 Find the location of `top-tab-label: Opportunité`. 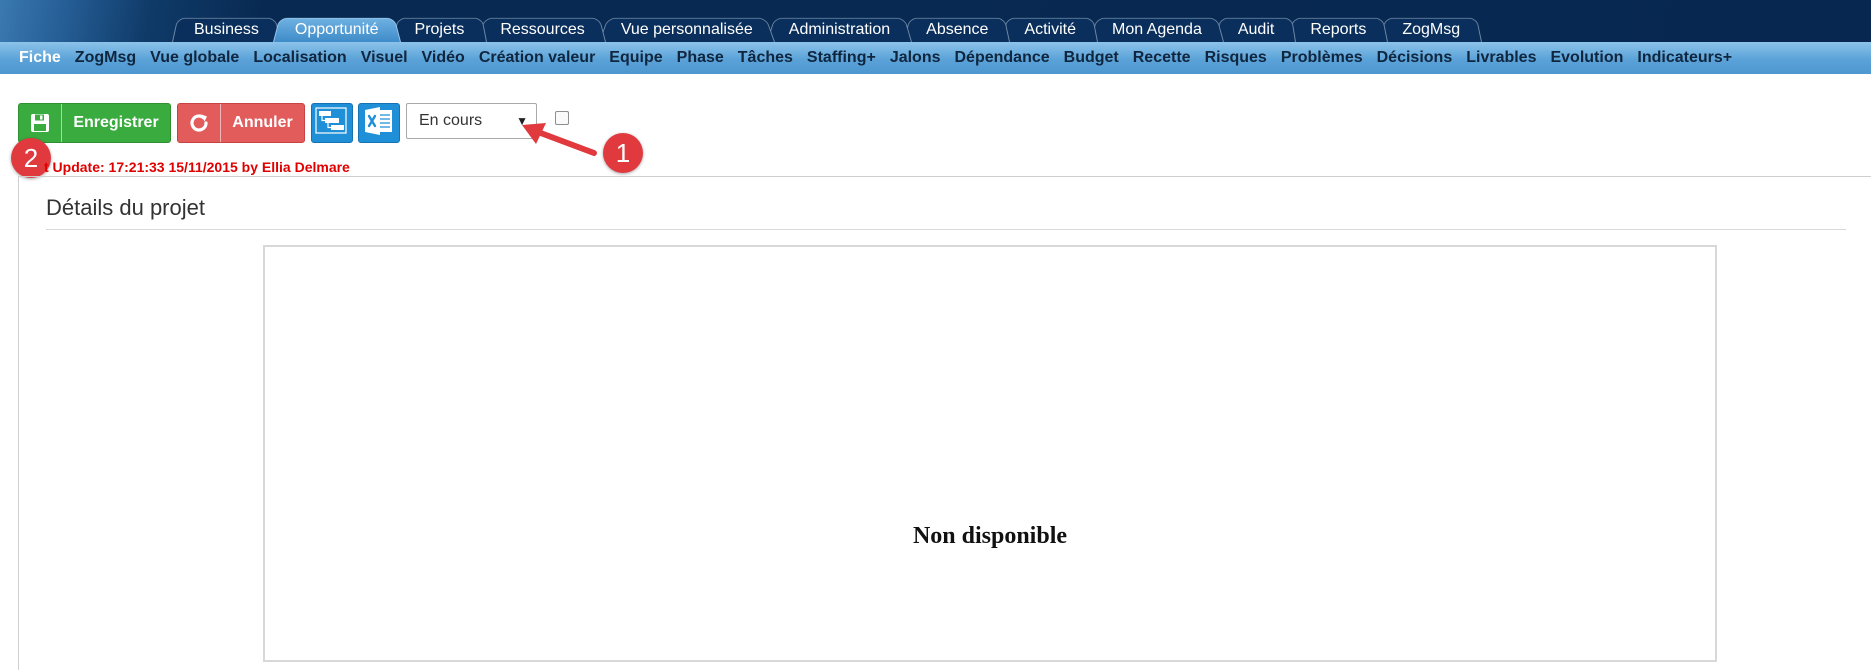

top-tab-label: Opportunité is located at coordinates (336, 29).